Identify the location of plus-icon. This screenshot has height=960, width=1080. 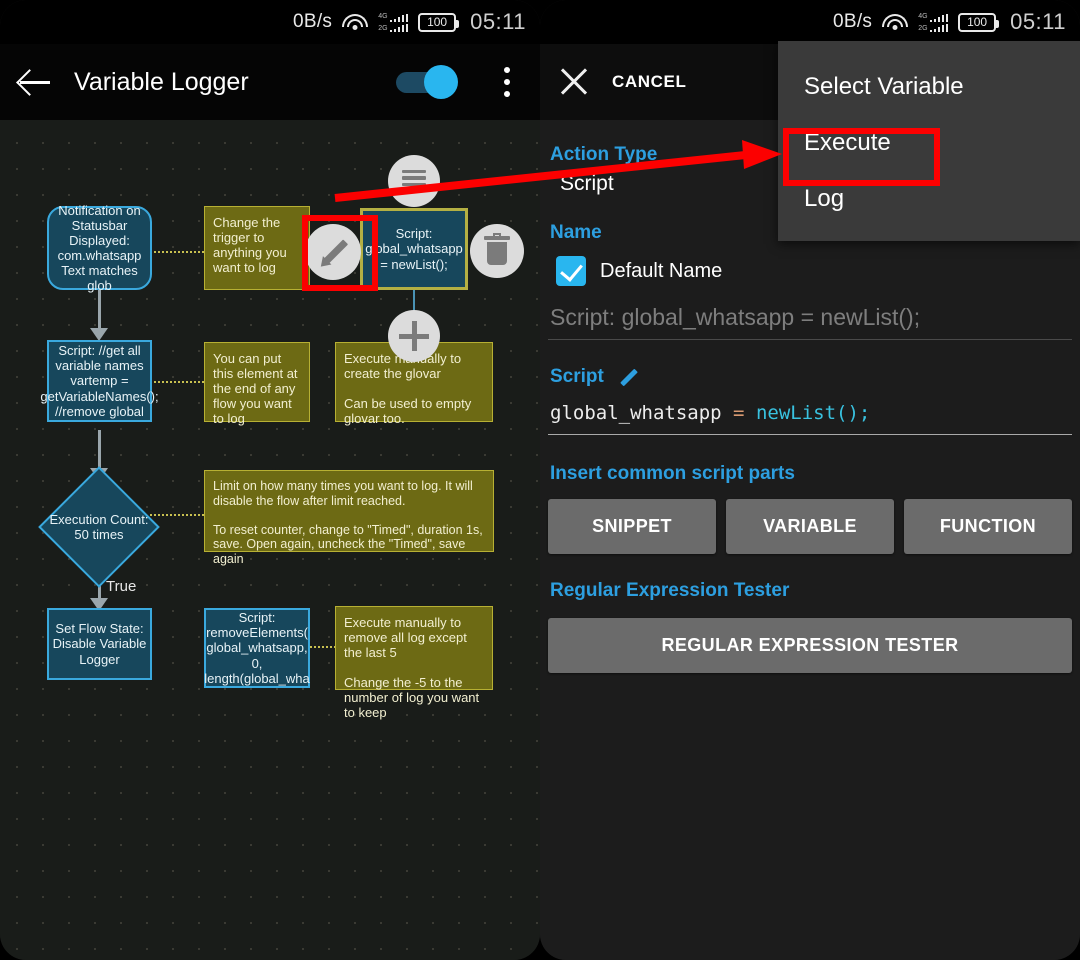
(414, 336).